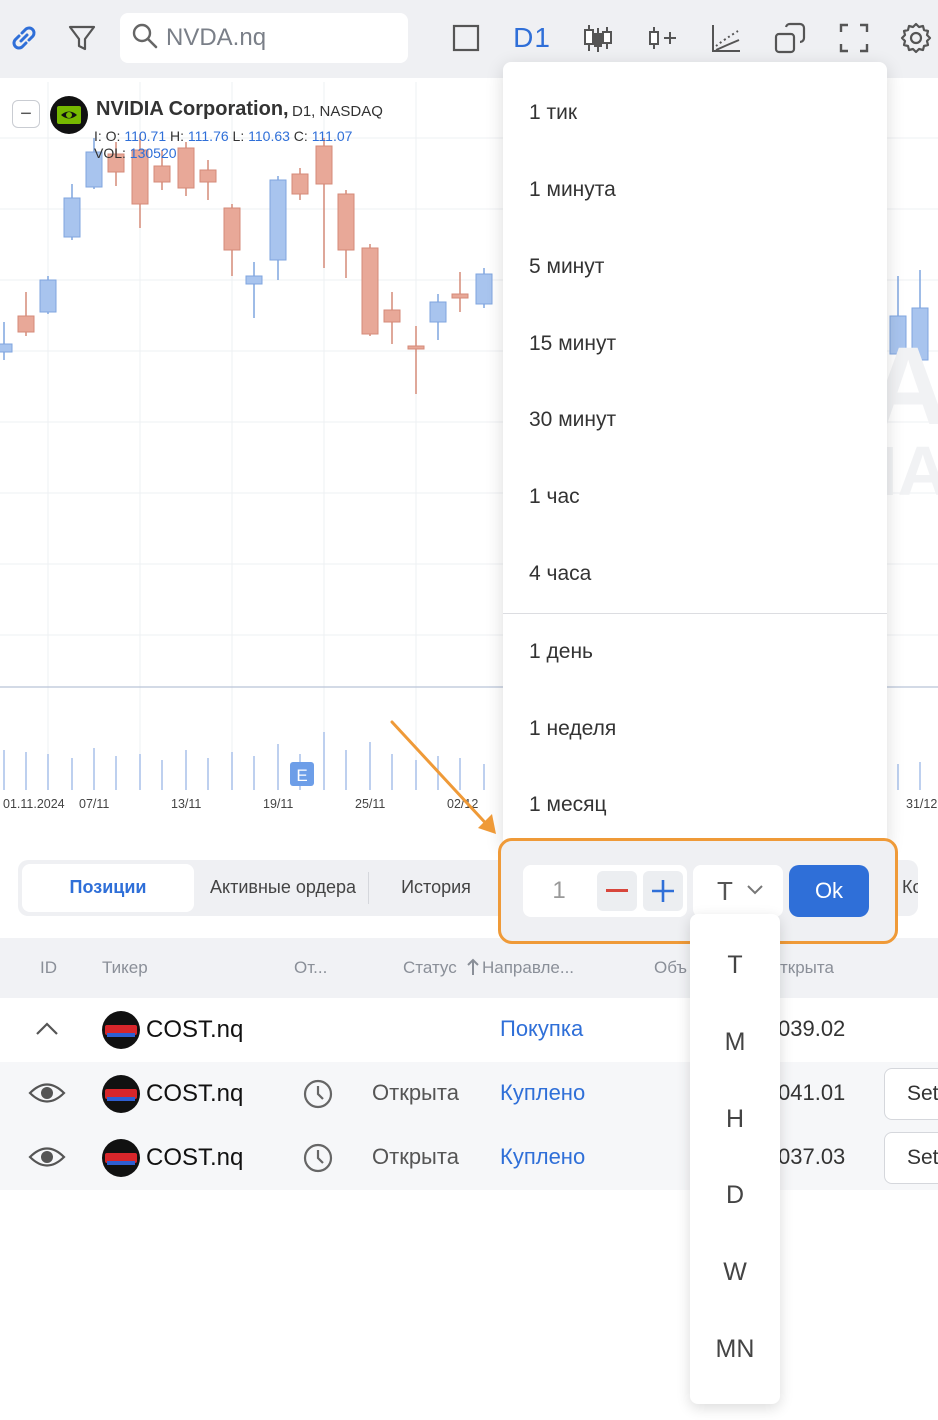 This screenshot has height=1420, width=938. What do you see at coordinates (351, 111) in the screenshot?
I see `chart-exchange: NASDAQ` at bounding box center [351, 111].